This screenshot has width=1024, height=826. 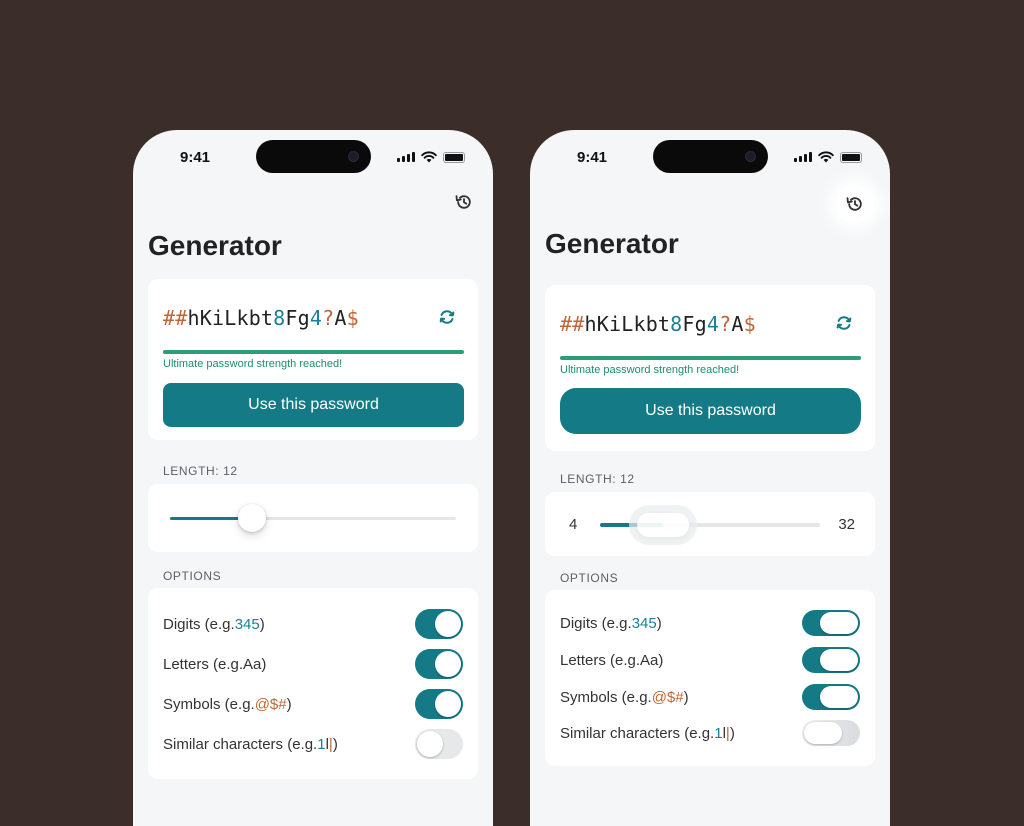 I want to click on slider-max-label: 32, so click(x=846, y=524).